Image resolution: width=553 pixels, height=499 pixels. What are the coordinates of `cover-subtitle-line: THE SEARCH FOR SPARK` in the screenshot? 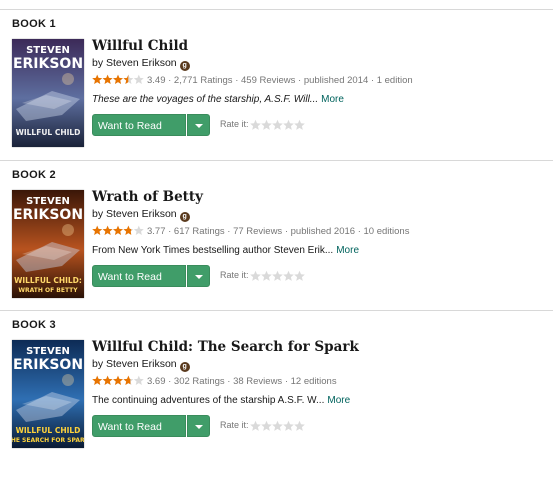 It's located at (48, 440).